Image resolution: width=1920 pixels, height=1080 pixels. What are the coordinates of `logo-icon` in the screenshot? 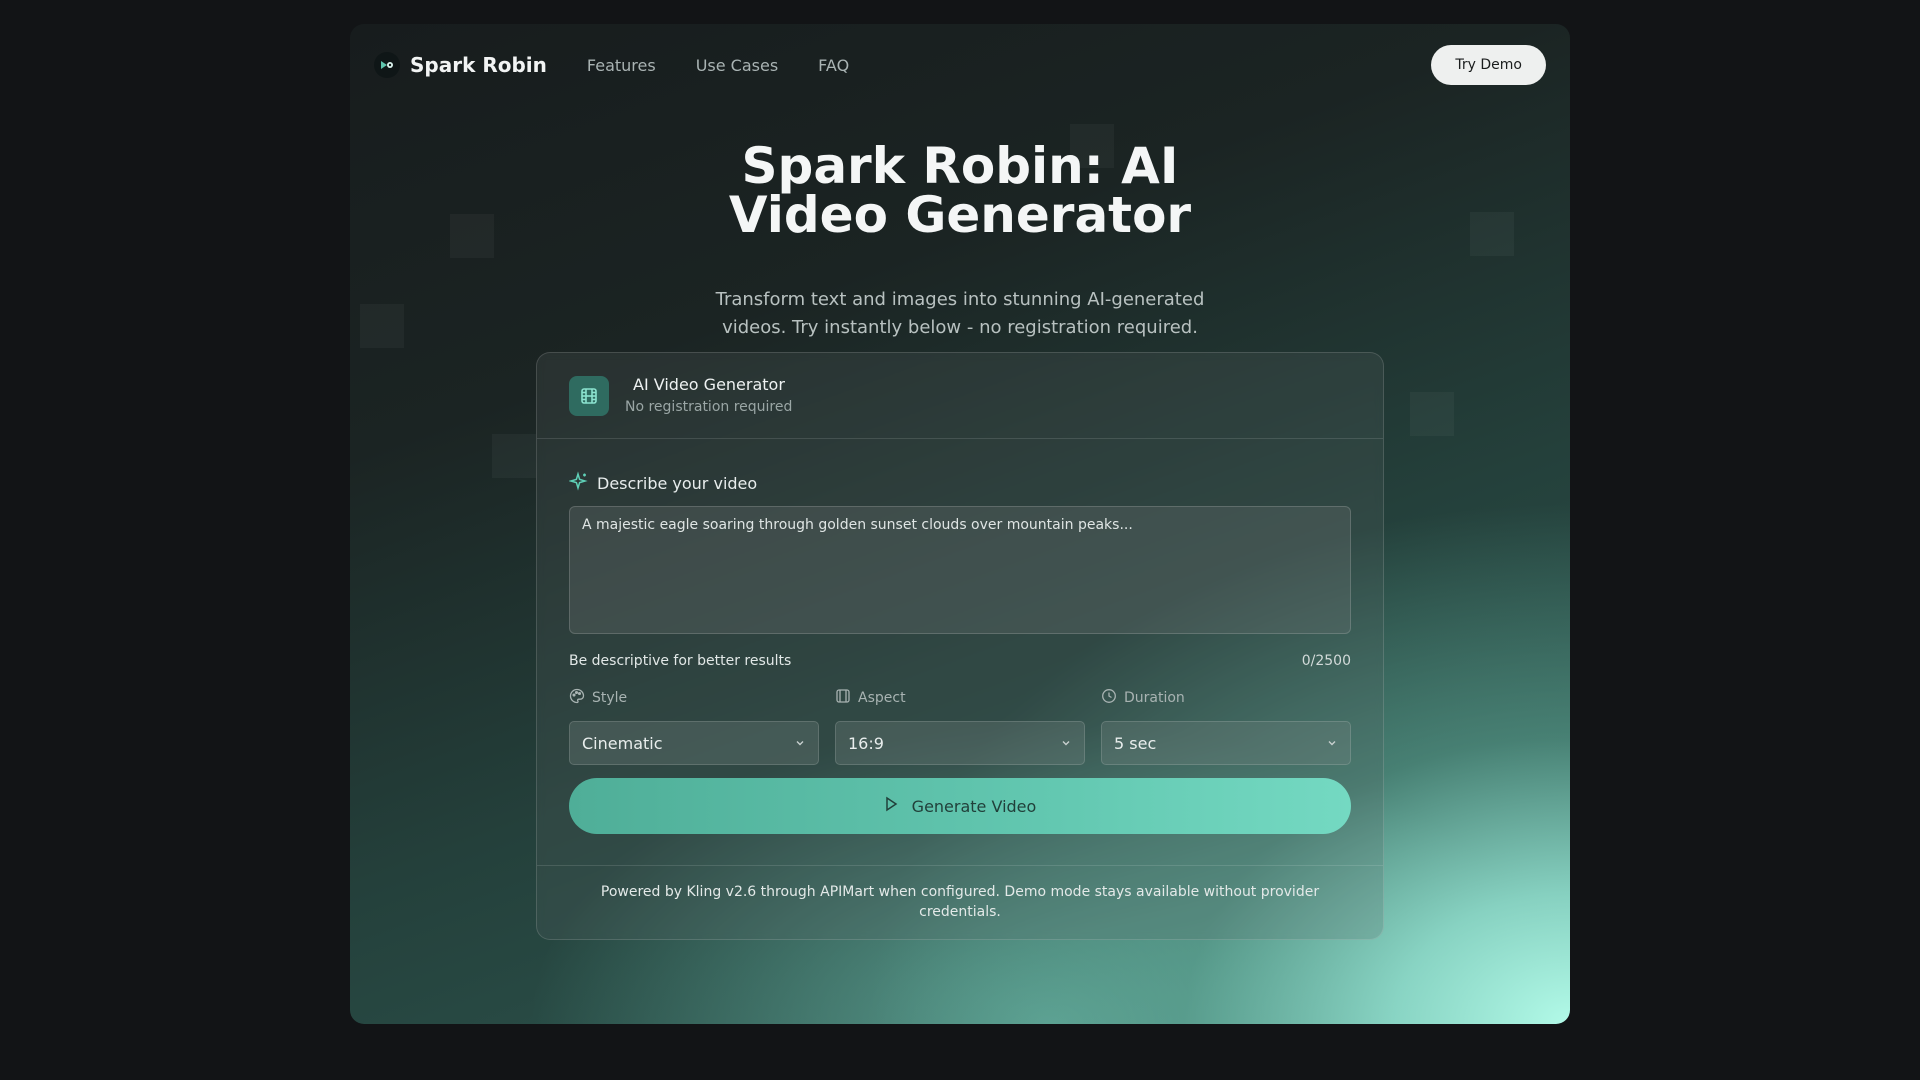 It's located at (387, 65).